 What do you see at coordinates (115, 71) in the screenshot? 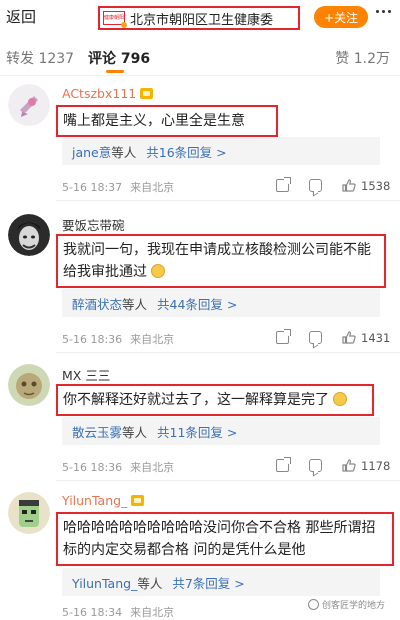
I see `active-tab-indicator` at bounding box center [115, 71].